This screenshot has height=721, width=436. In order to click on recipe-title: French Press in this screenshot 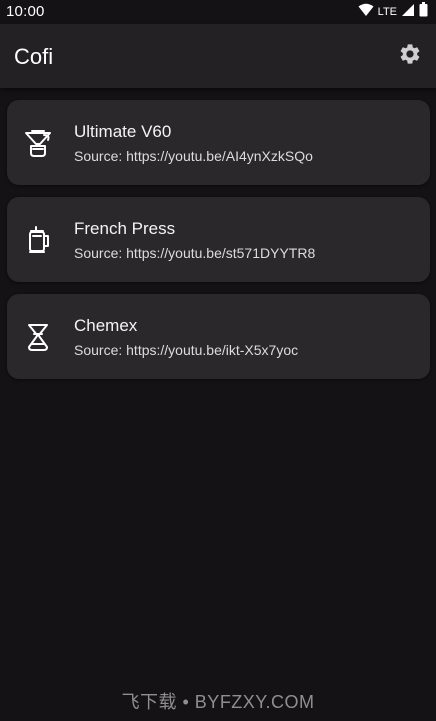, I will do `click(125, 228)`.